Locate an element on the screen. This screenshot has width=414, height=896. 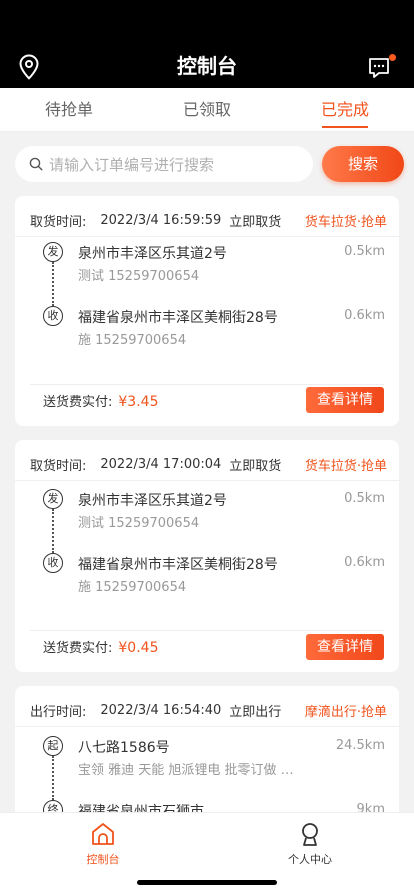
end-stop: 终 福建省泉州市石狮市 9km is located at coordinates (214, 806).